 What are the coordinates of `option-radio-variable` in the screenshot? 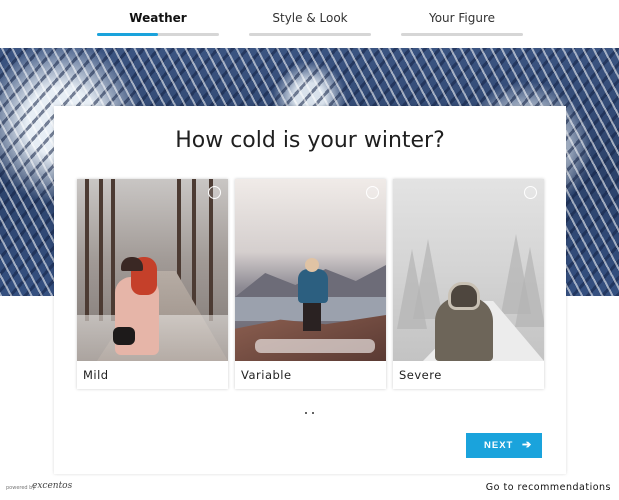 It's located at (372, 192).